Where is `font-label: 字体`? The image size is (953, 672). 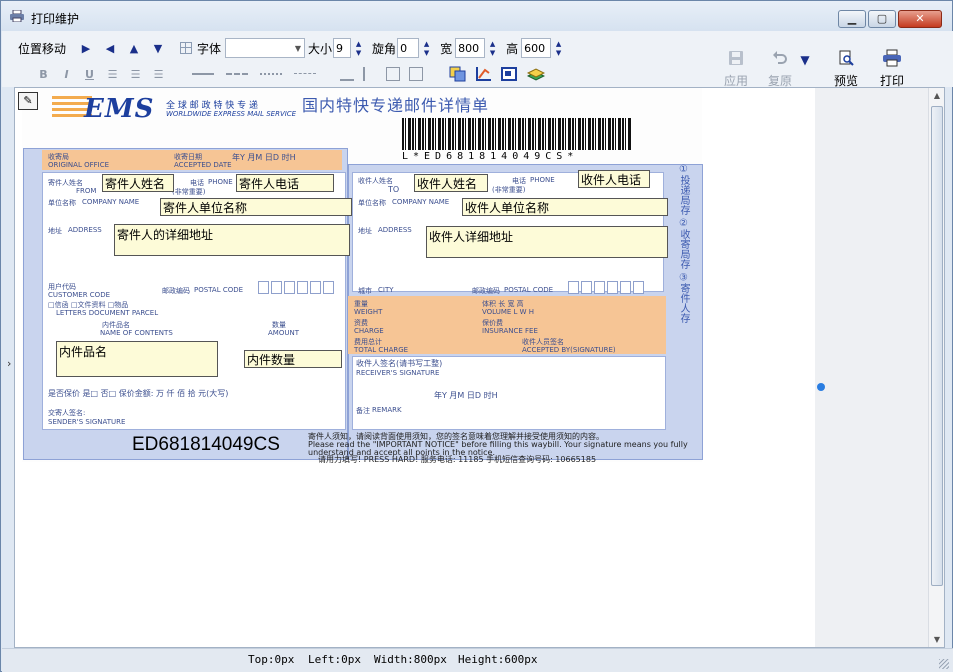 font-label: 字体 is located at coordinates (209, 48).